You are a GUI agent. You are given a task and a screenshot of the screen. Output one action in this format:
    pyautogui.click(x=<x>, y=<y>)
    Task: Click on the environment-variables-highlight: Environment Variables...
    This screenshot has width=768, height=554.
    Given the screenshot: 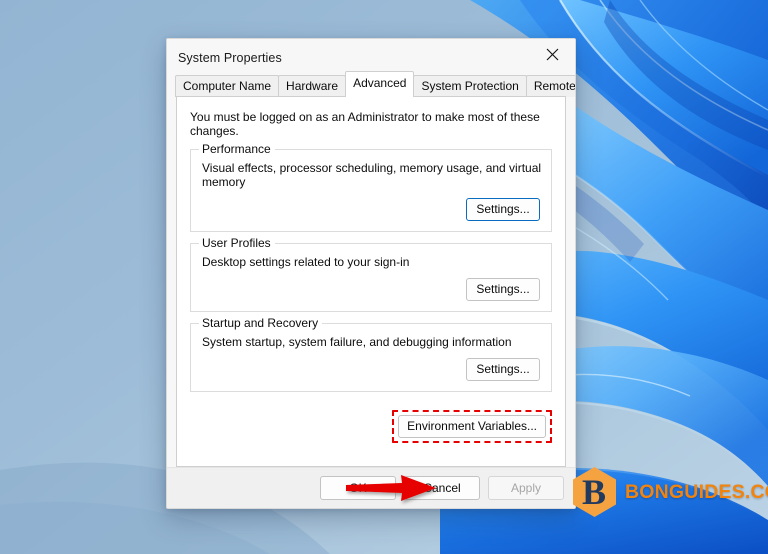 What is the action you would take?
    pyautogui.click(x=472, y=426)
    